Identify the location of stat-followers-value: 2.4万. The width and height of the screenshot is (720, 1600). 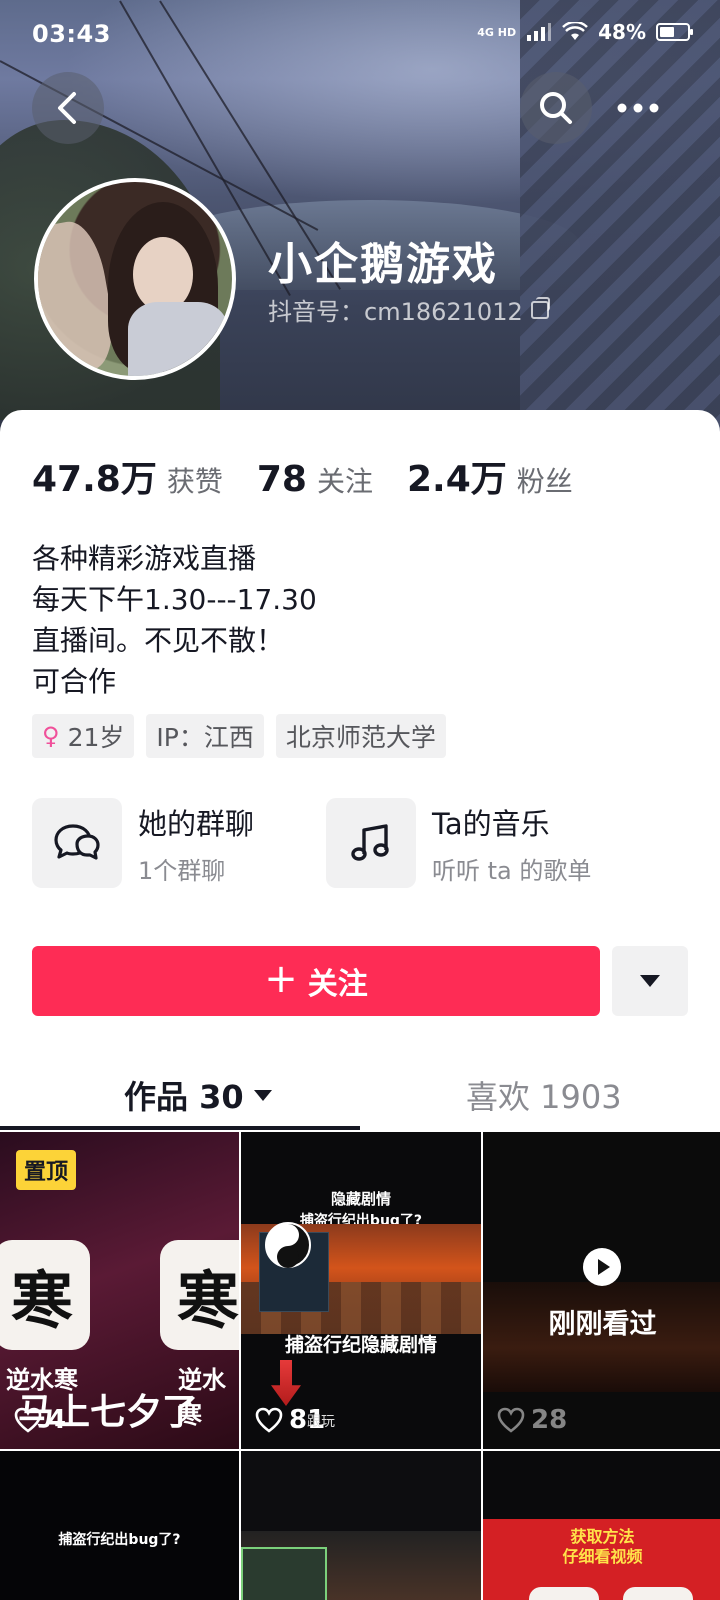
(456, 479).